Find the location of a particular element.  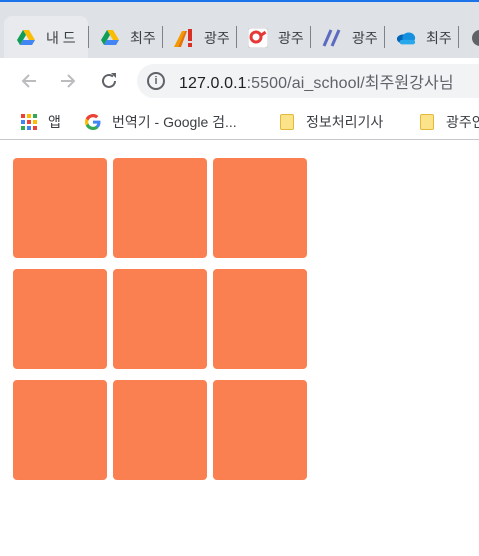

bookmarks-bar: 앱 번역기 - Google 검... 정보처리기사 광주인 is located at coordinates (239, 122).